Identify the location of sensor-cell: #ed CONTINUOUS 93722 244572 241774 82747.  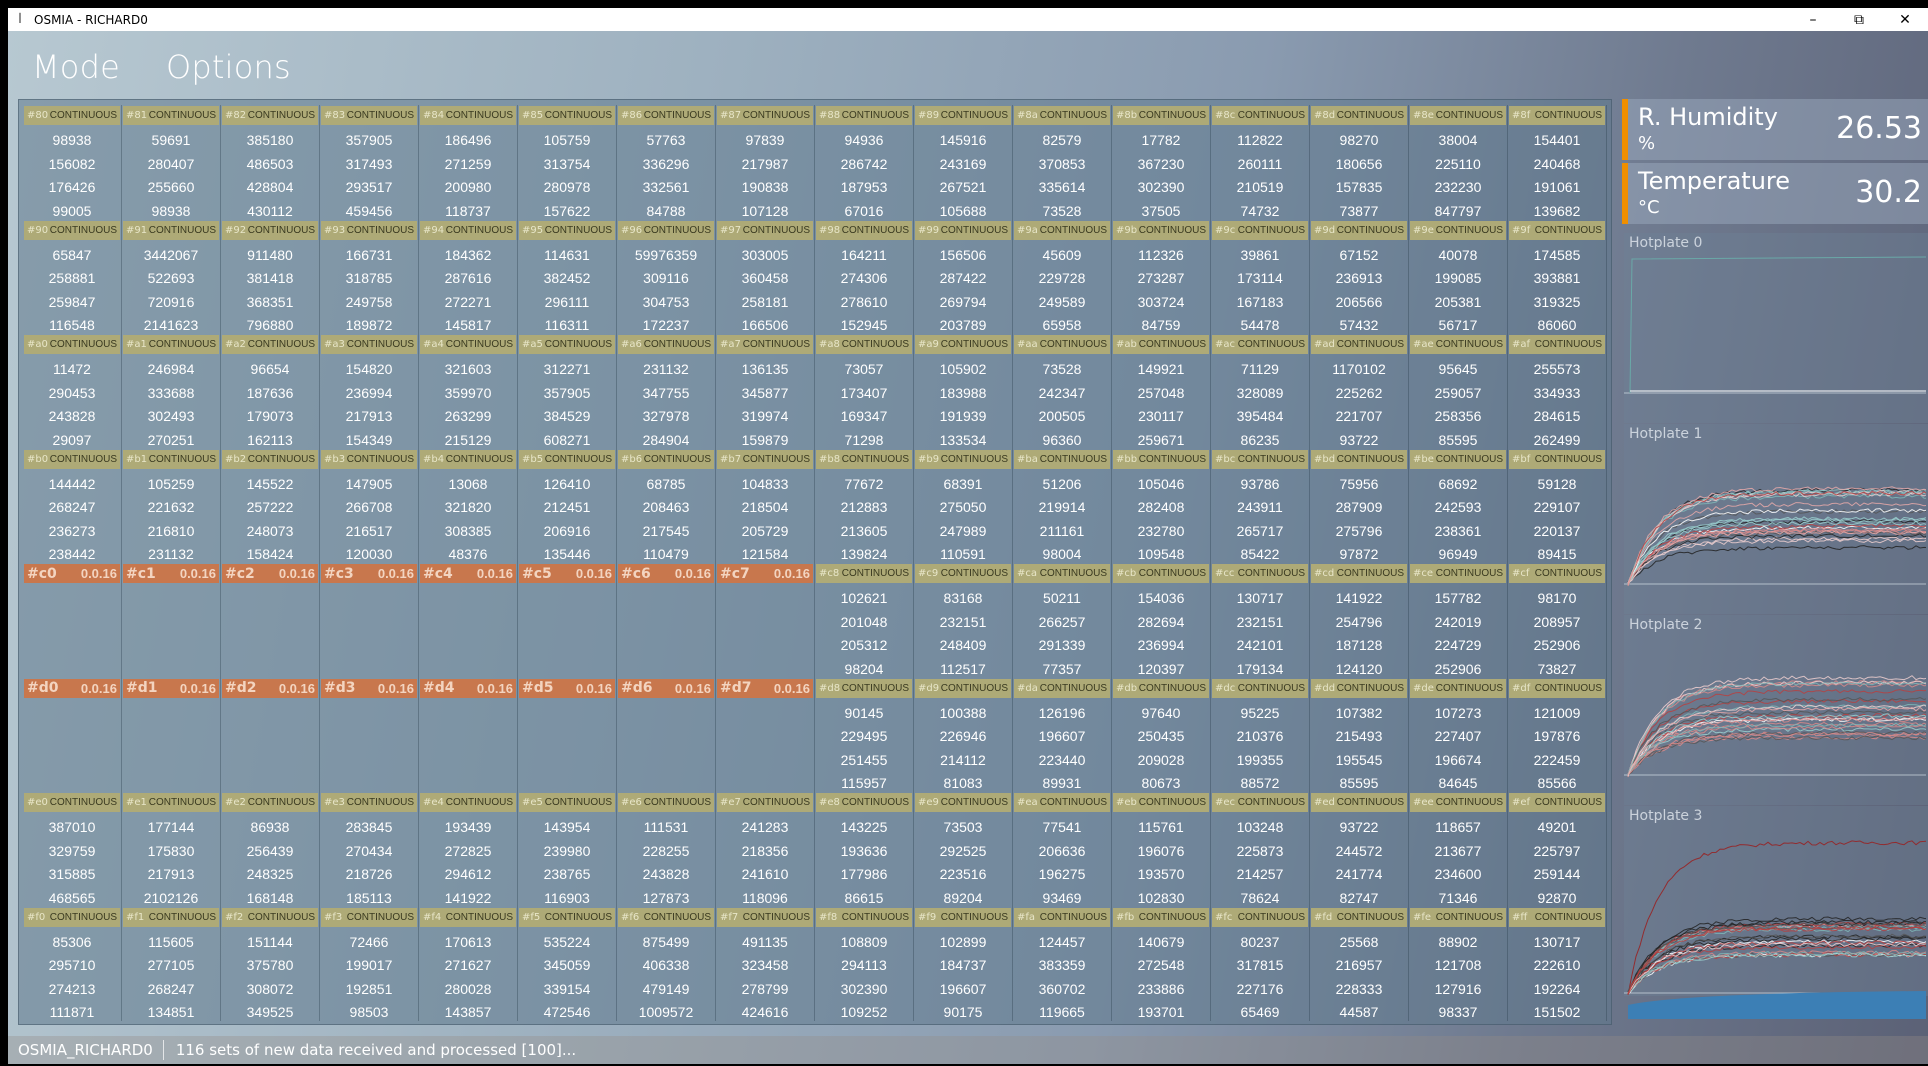
(1359, 849).